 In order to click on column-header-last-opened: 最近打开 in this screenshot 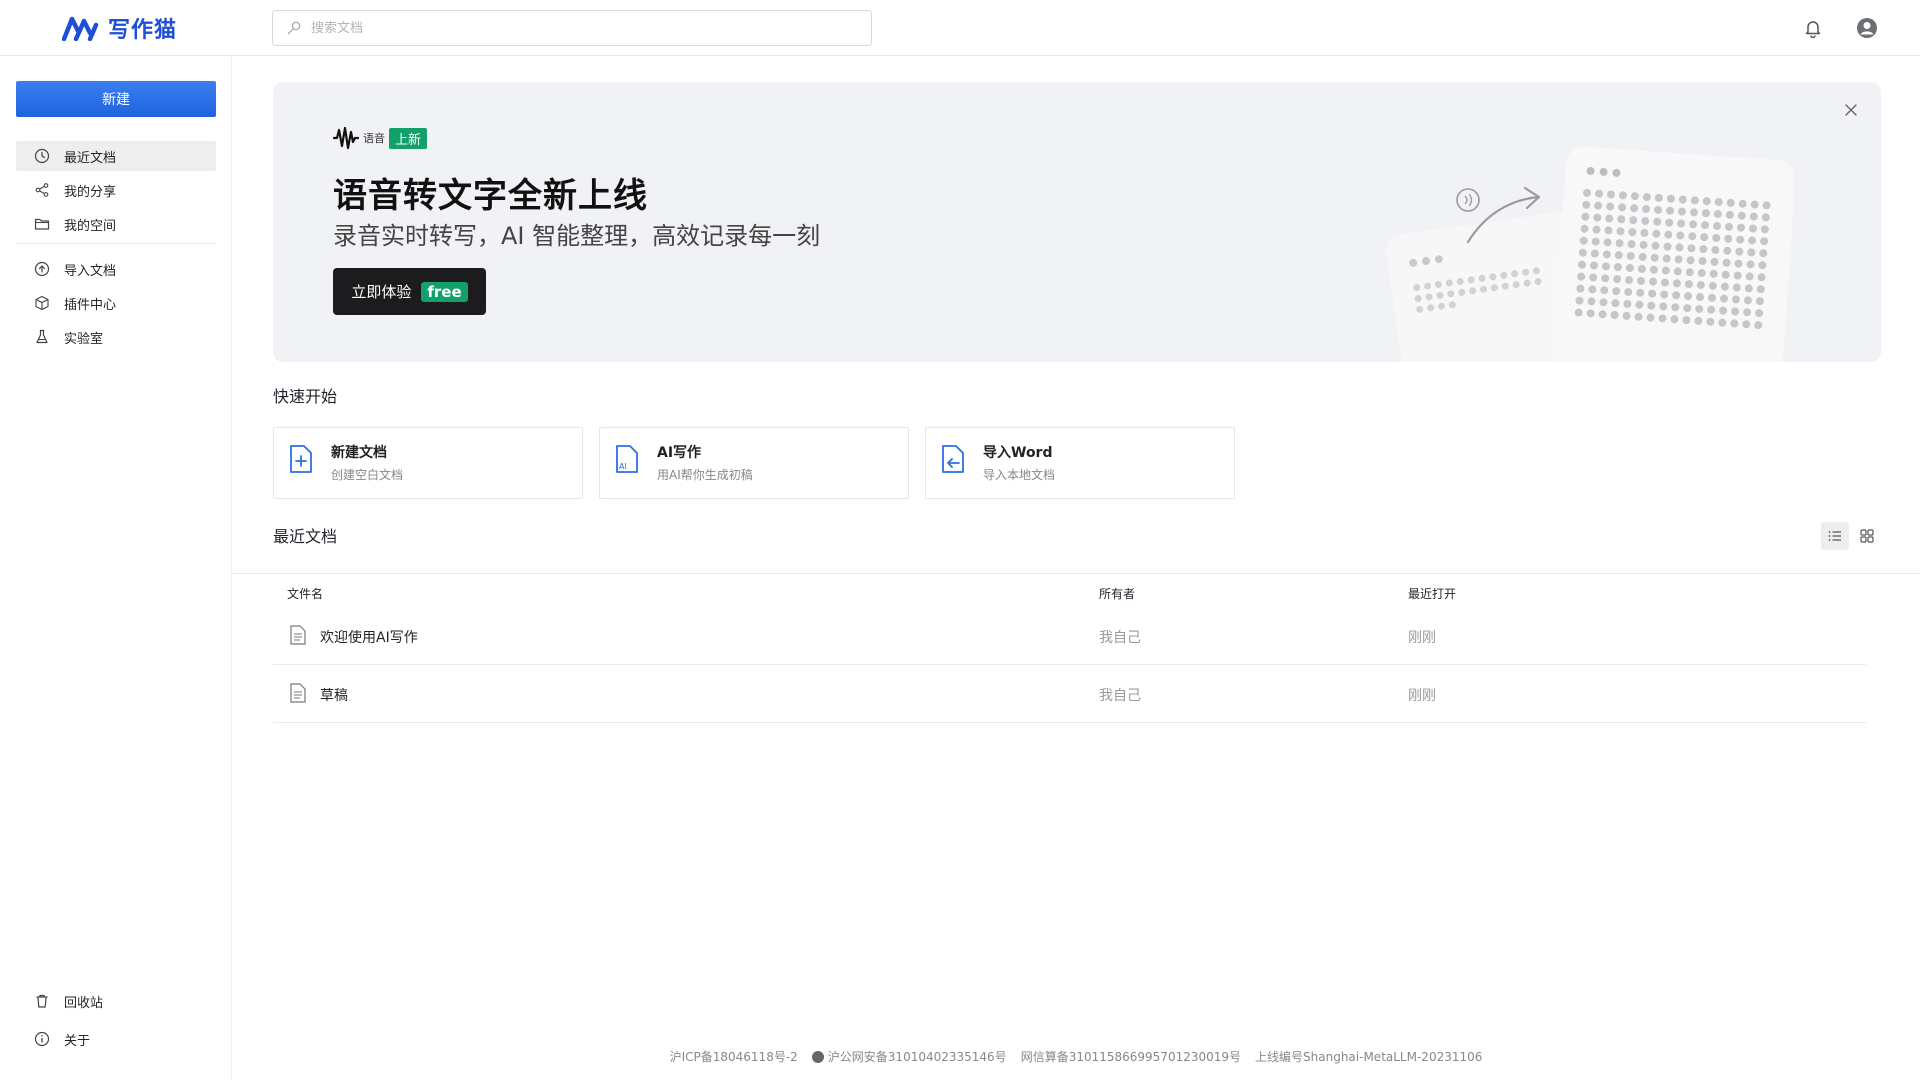, I will do `click(1432, 593)`.